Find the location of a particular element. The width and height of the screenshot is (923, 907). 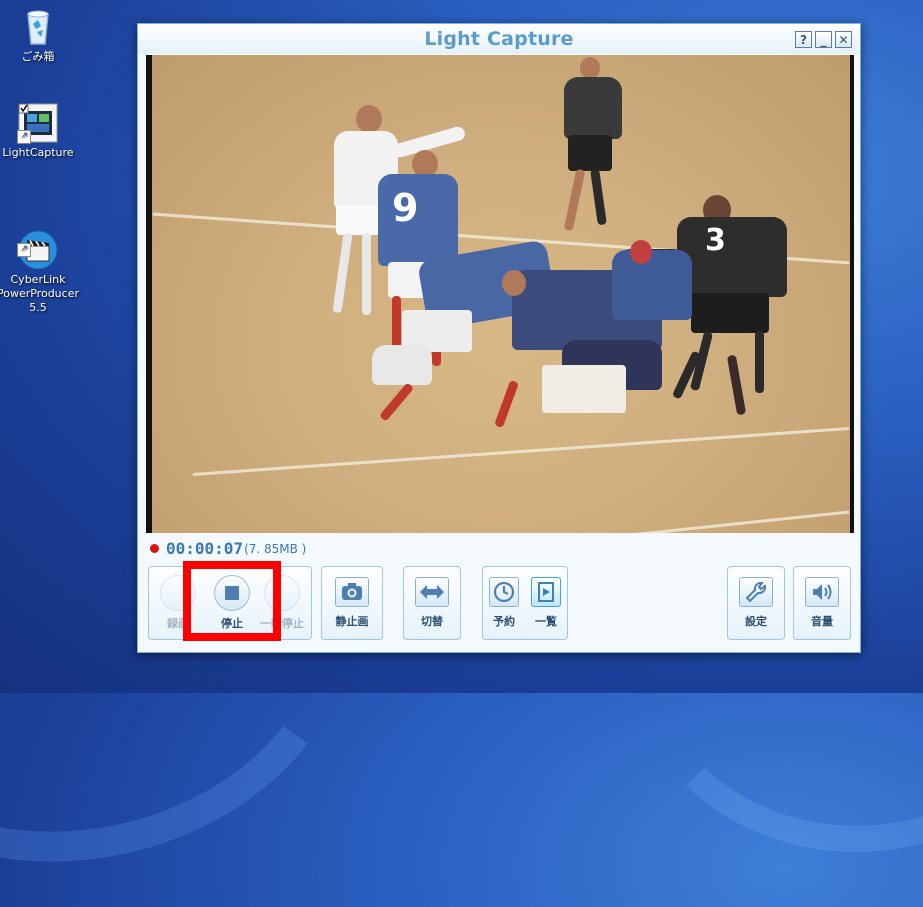

settings-button: 設定 is located at coordinates (756, 603).